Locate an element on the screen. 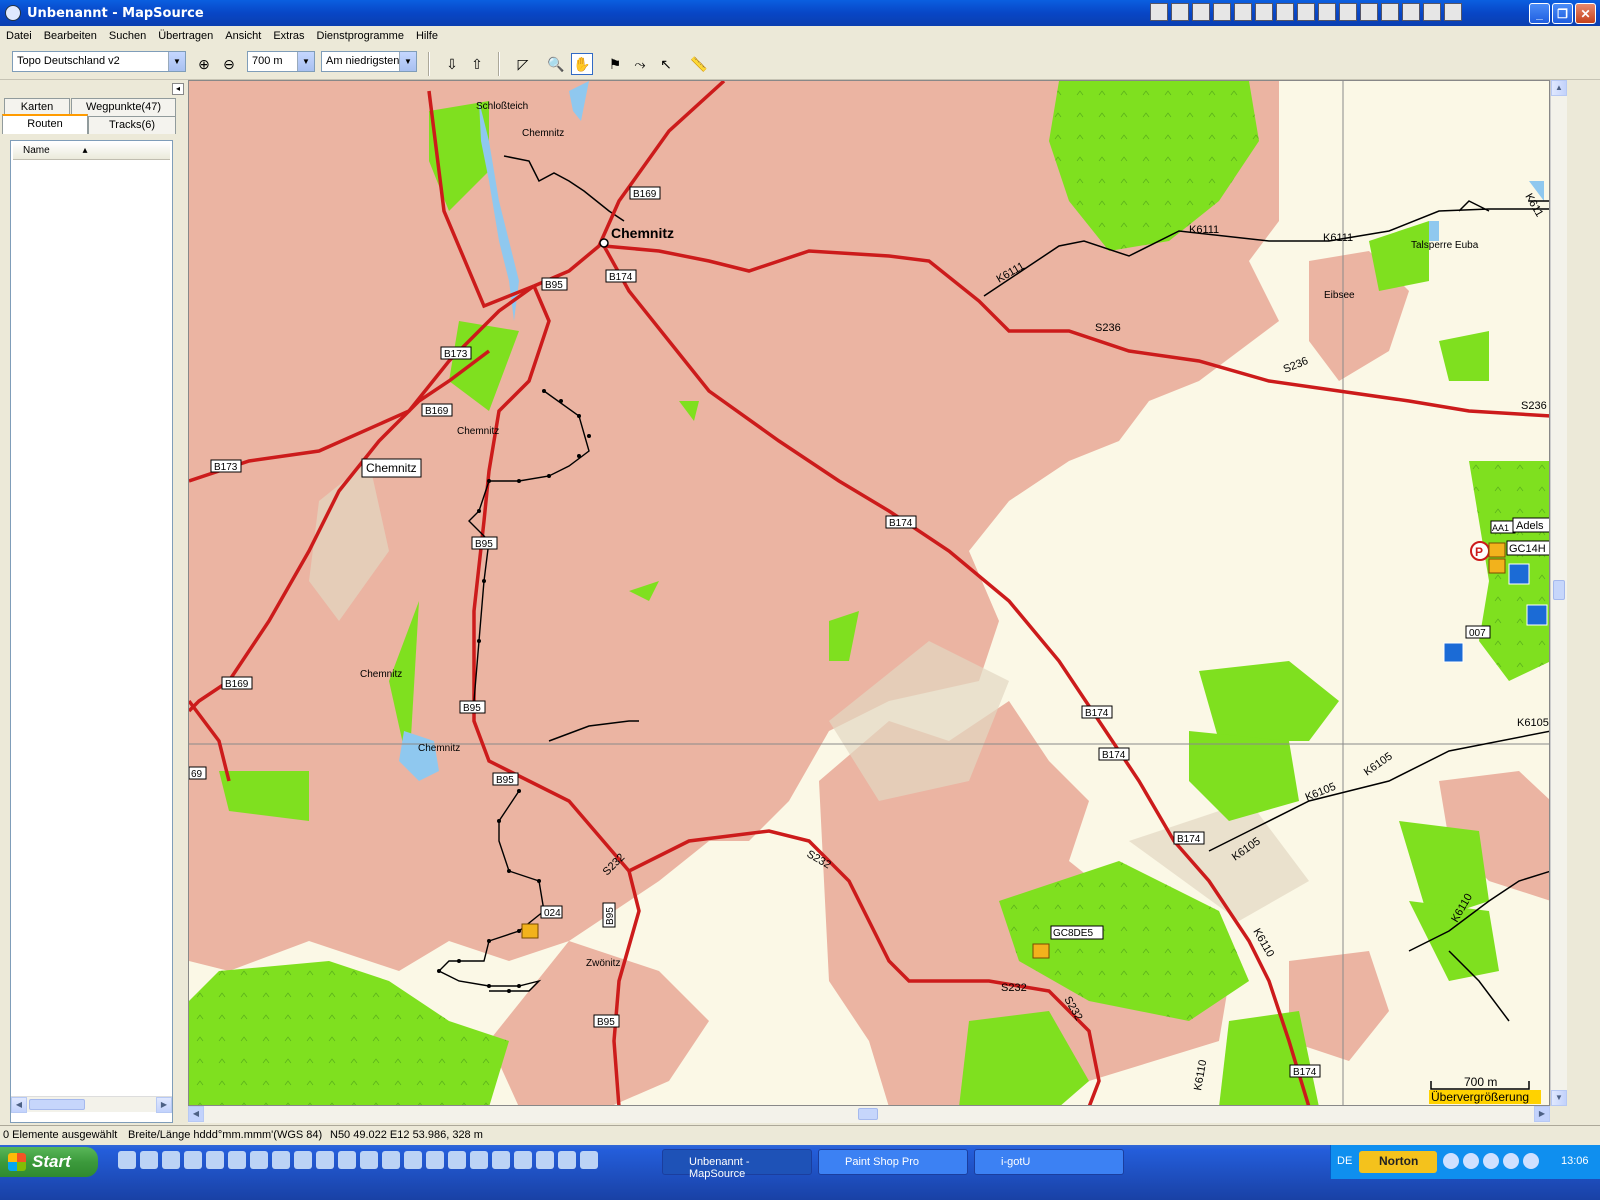  list-hscrollbar: ◀ ▶ is located at coordinates (91, 1104).